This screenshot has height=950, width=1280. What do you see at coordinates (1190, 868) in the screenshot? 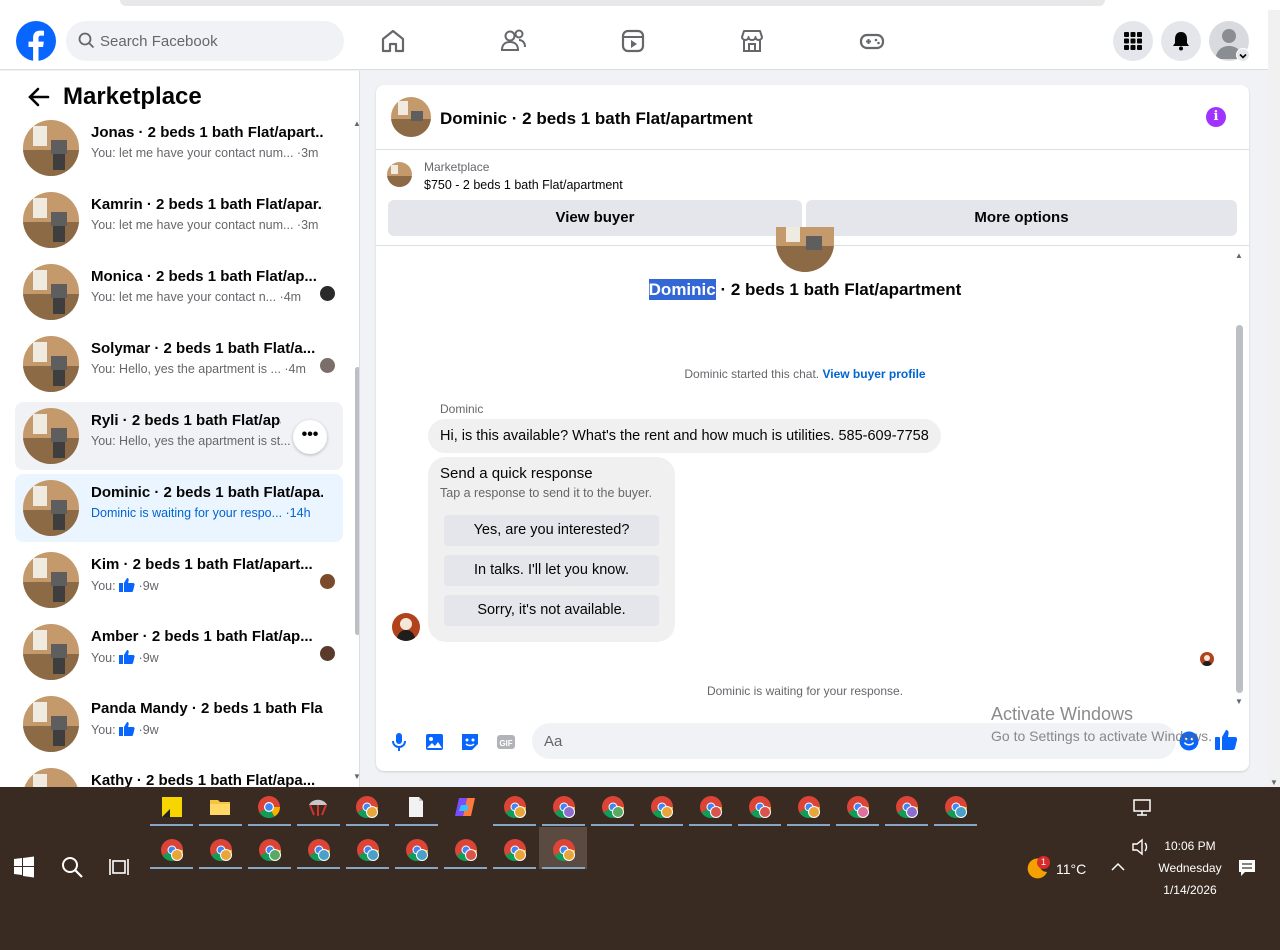
I see `clock-day: Wednesday` at bounding box center [1190, 868].